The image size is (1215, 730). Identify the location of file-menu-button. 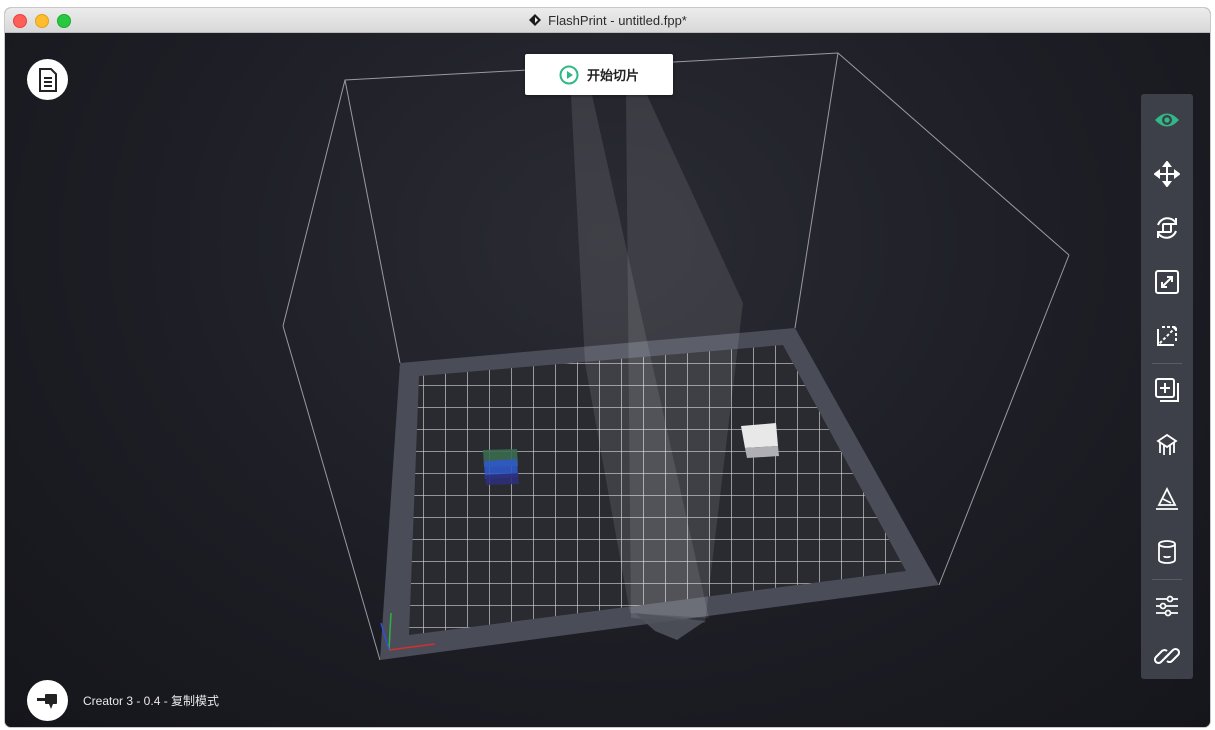
(47, 79).